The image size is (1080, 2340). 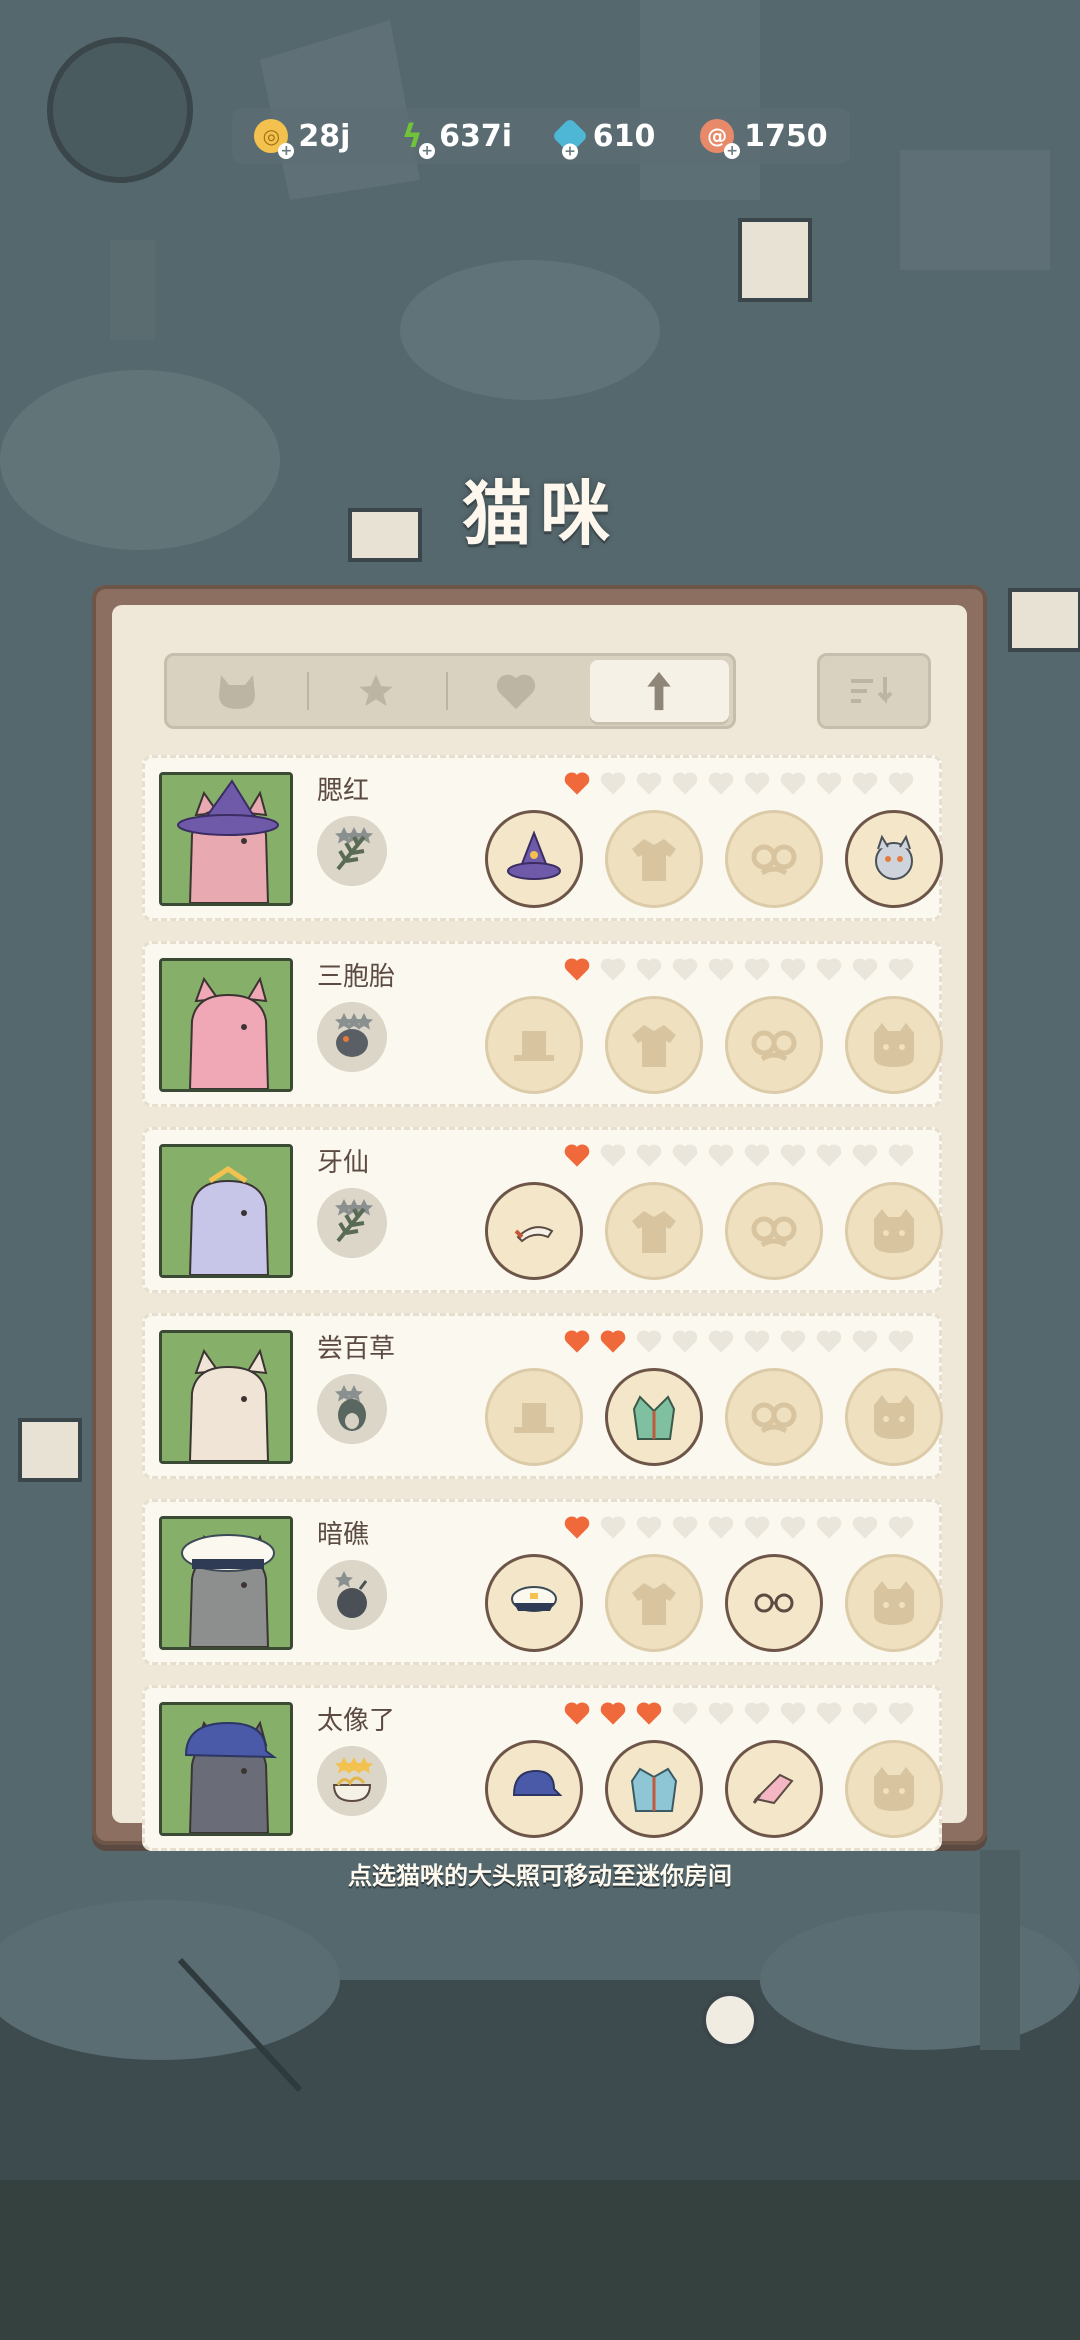 I want to click on captain-hat-icon, so click(x=534, y=1599).